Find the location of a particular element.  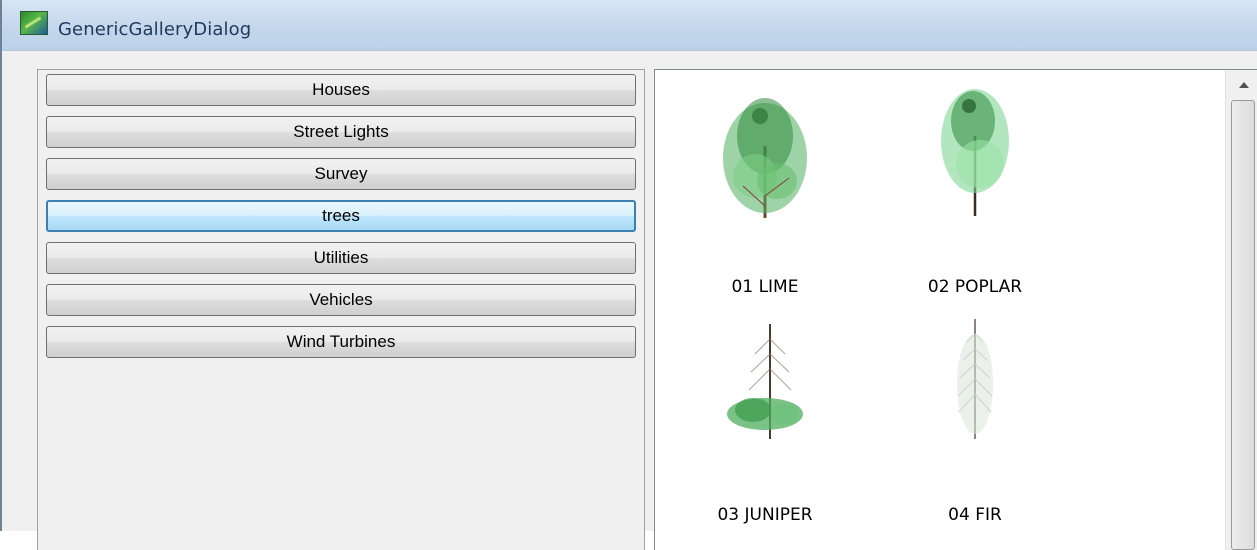

category-button-street-lights: Street Lights is located at coordinates (341, 132).